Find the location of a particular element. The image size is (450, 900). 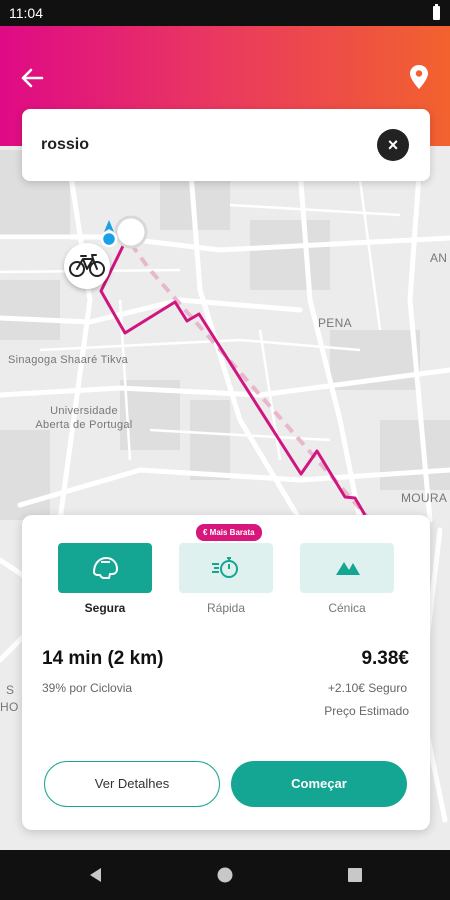

nav-home-icon is located at coordinates (225, 875).